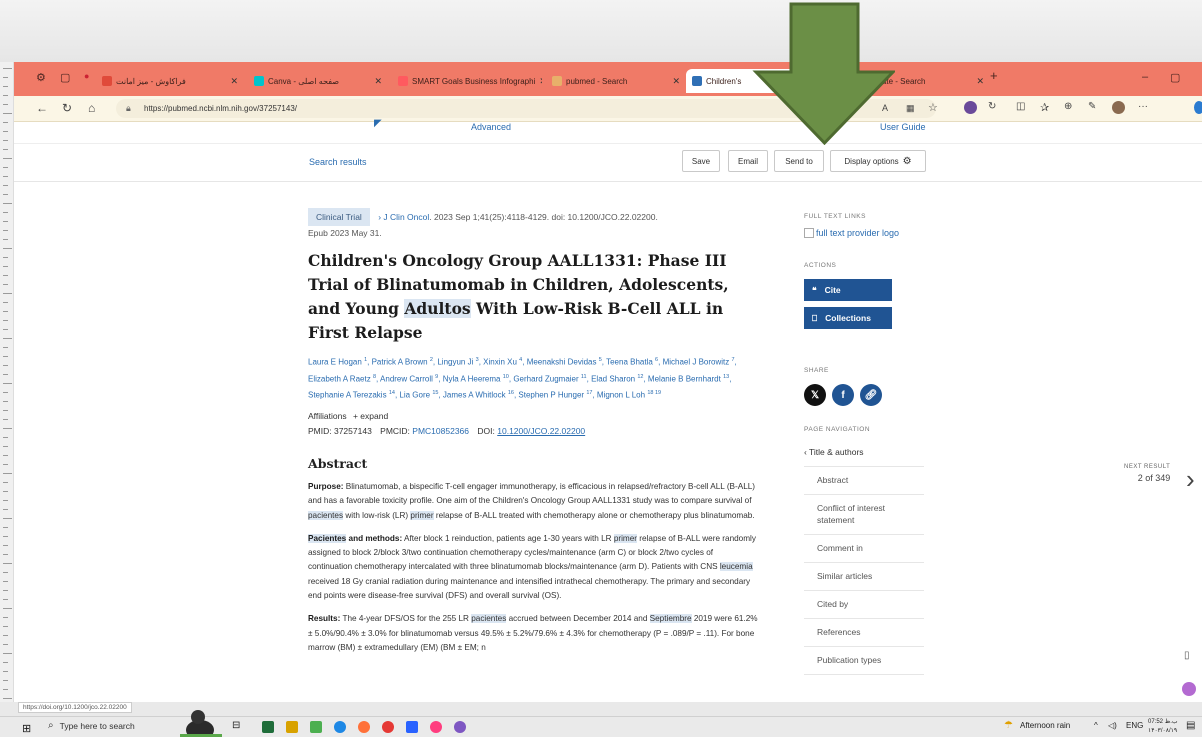 The height and width of the screenshot is (737, 1202). Describe the element at coordinates (584, 377) in the screenshot. I see `author-affiliation-number: 11` at that location.